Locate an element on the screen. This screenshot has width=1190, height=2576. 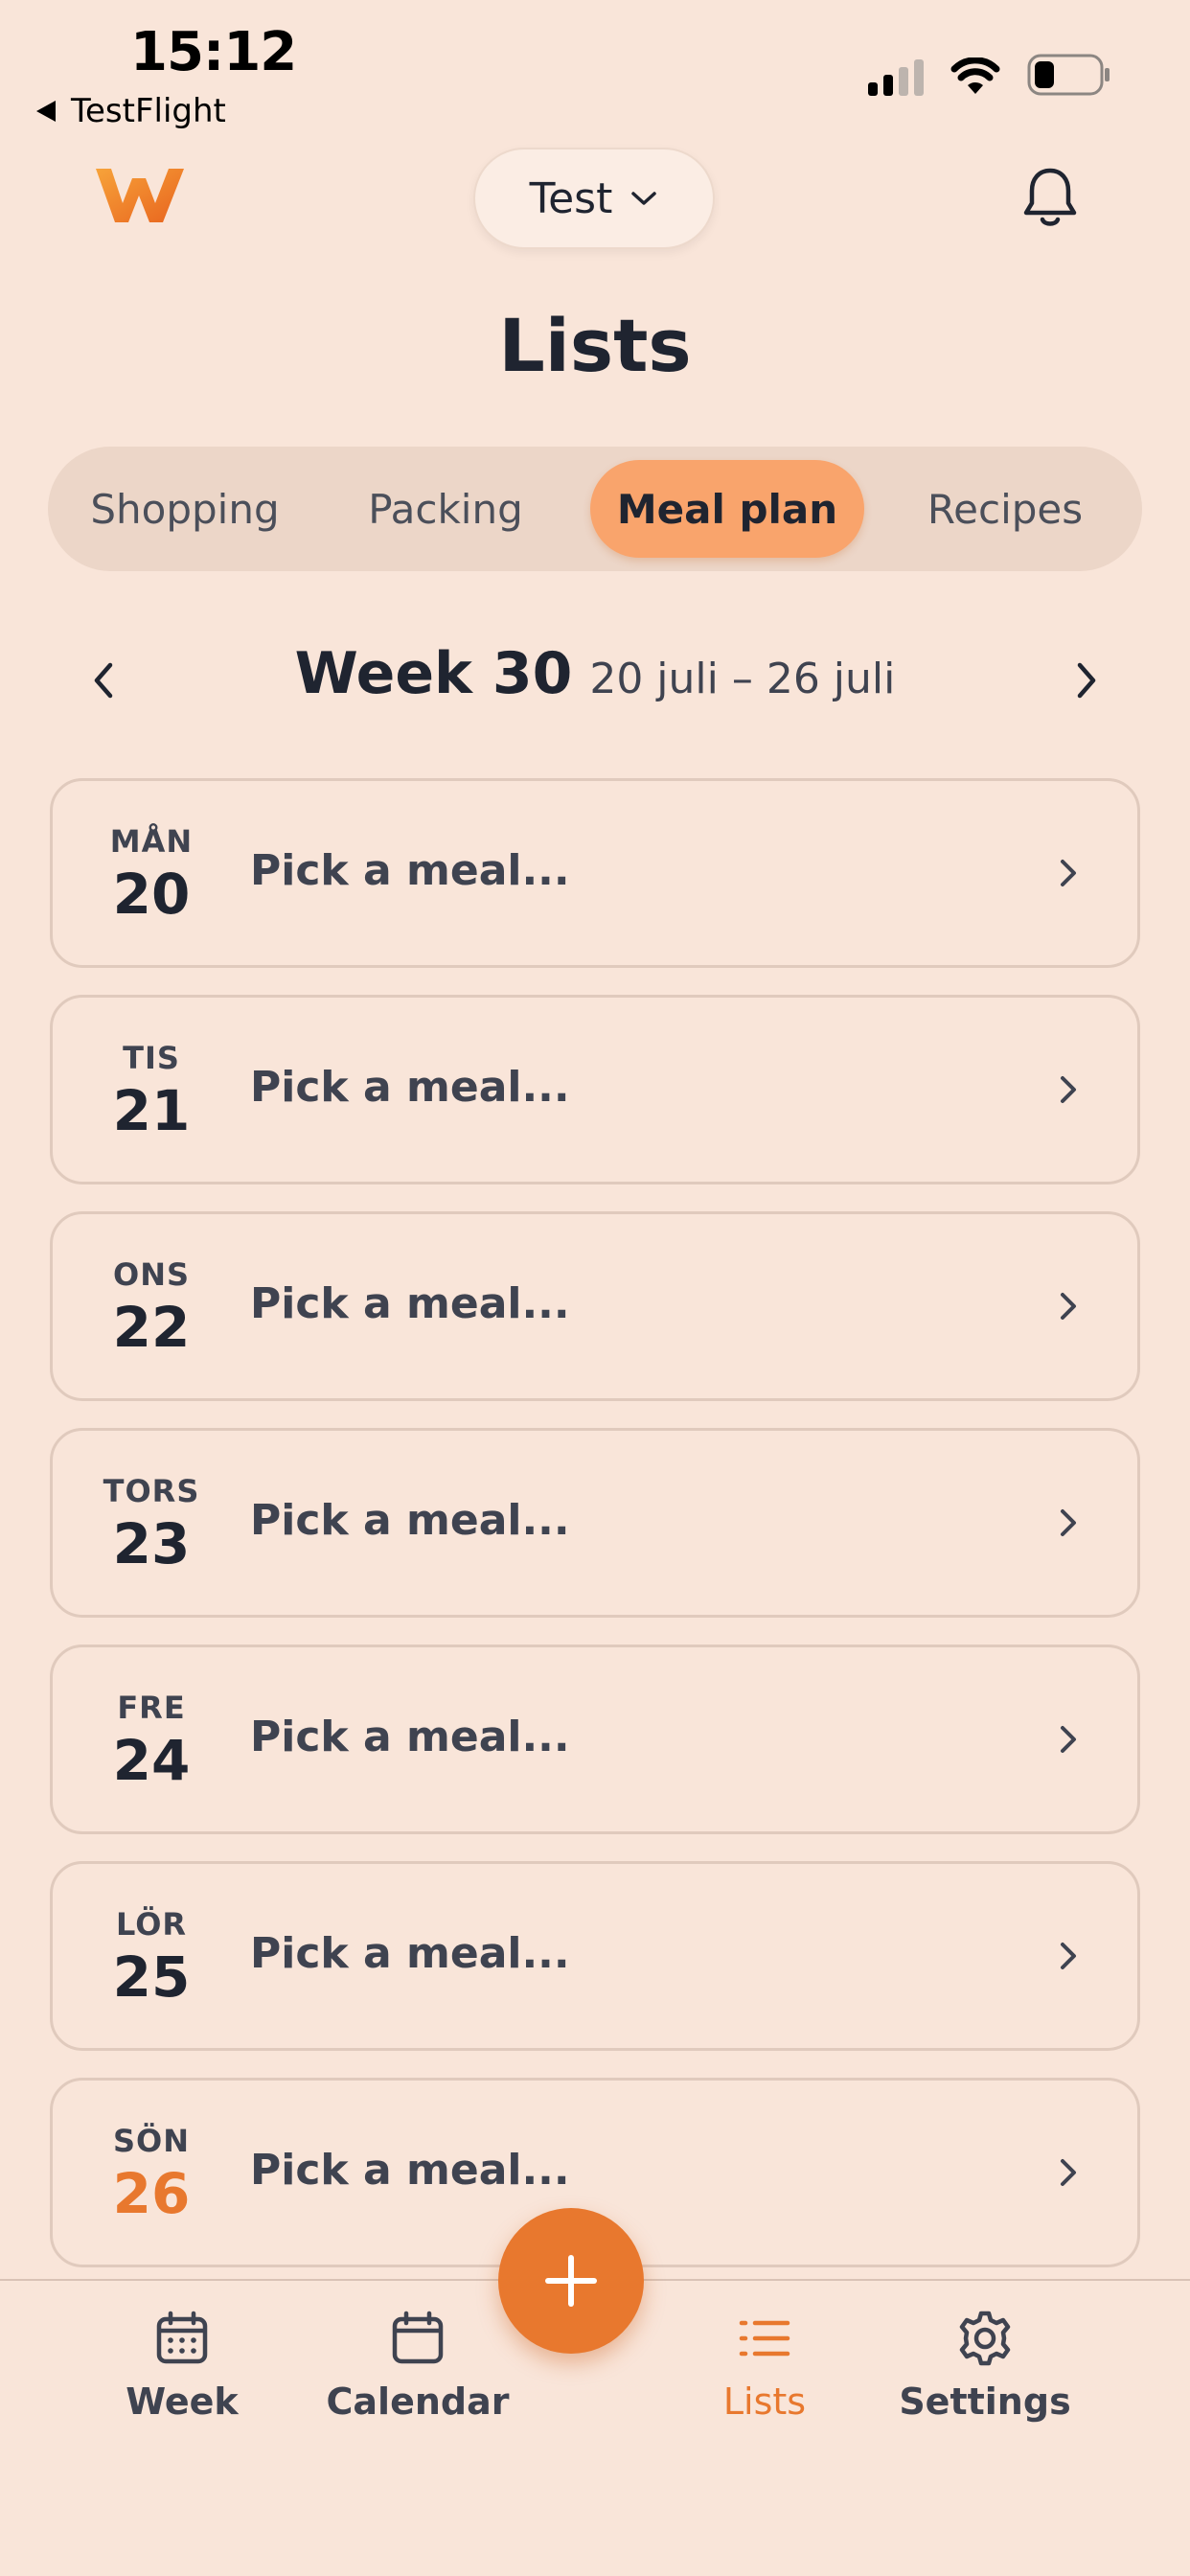
day-abbreviation: MÅN is located at coordinates (151, 841).